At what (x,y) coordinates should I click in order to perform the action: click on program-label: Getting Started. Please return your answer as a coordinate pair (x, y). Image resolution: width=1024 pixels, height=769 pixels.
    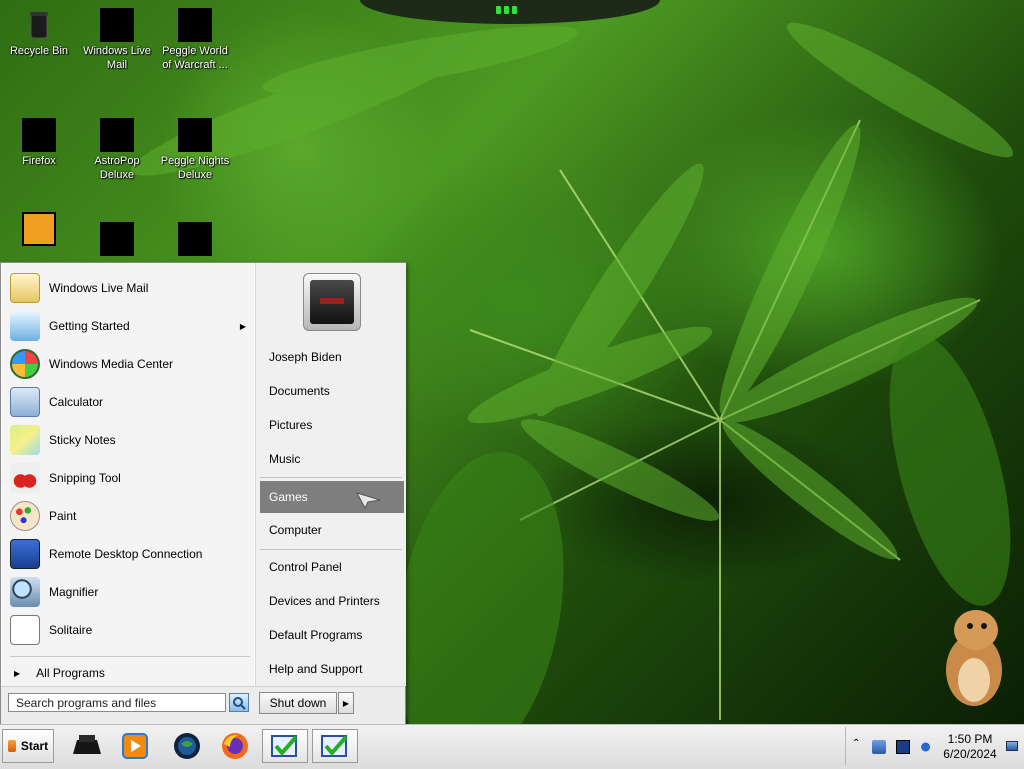
    Looking at the image, I should click on (89, 326).